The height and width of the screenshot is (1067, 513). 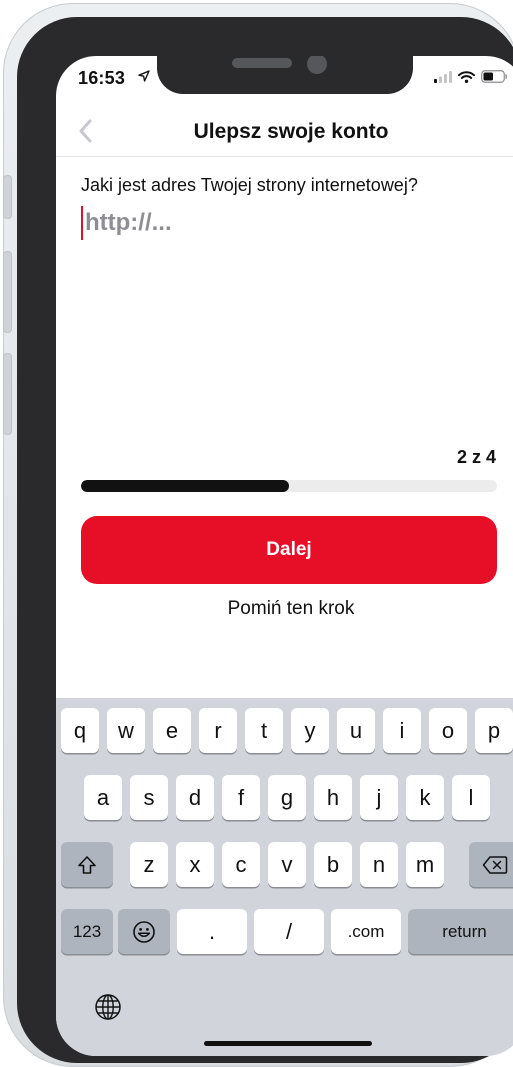 I want to click on backspace-icon, so click(x=495, y=864).